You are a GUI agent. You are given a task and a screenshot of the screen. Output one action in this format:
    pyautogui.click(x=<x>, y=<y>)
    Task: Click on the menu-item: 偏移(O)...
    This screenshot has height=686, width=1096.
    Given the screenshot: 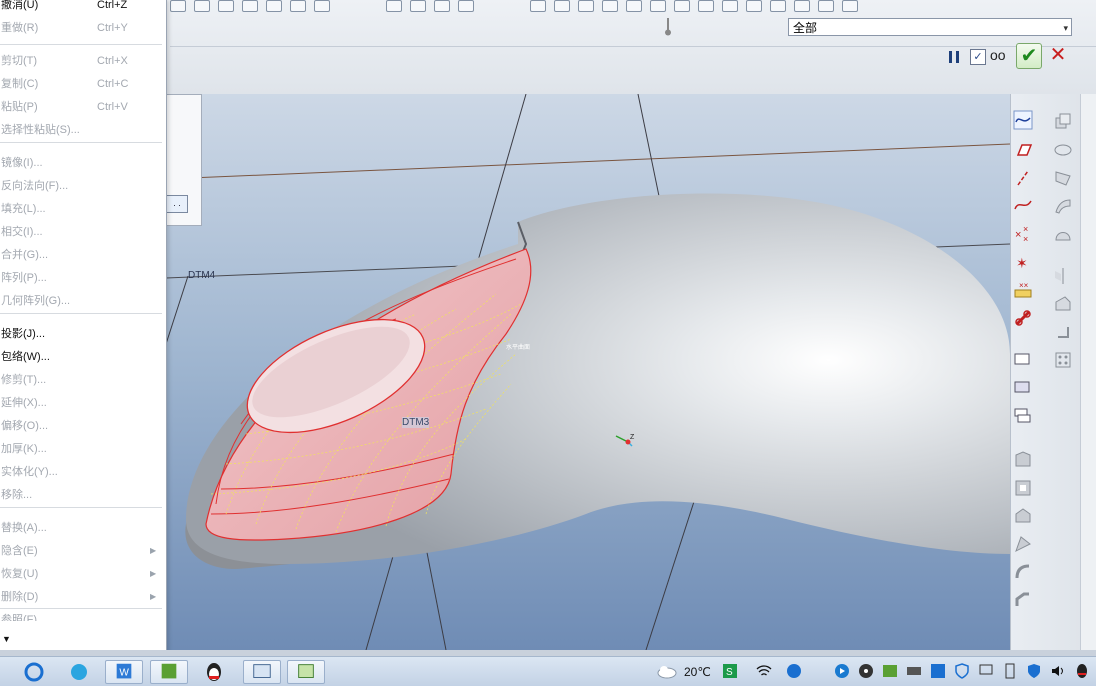 What is the action you would take?
    pyautogui.click(x=83, y=426)
    